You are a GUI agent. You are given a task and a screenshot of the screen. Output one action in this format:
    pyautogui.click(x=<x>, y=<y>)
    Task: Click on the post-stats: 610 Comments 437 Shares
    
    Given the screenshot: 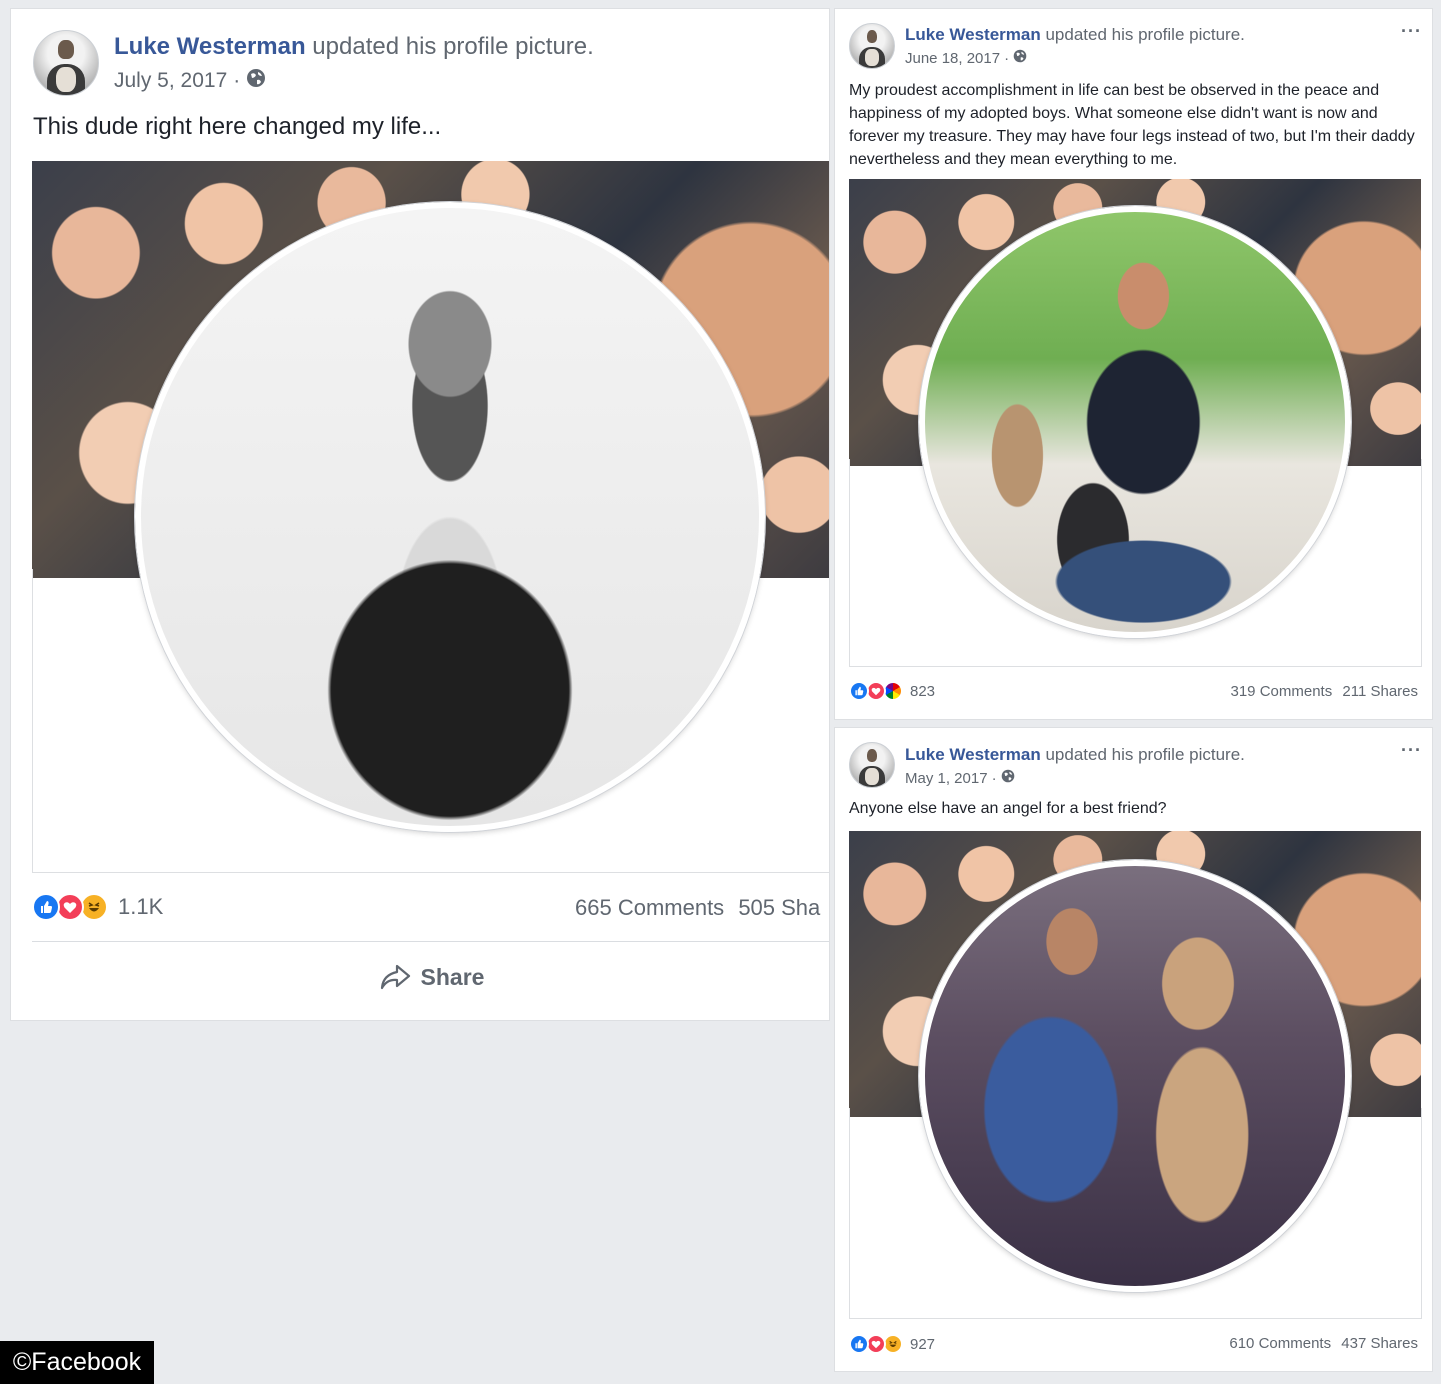 What is the action you would take?
    pyautogui.click(x=1323, y=1343)
    